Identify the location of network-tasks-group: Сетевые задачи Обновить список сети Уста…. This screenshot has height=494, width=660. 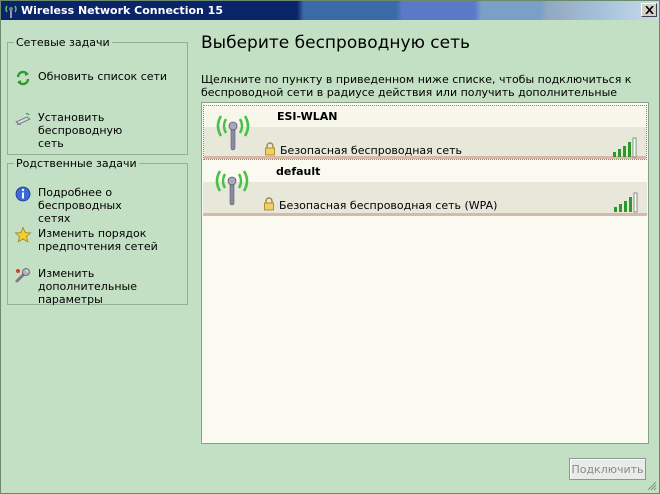
(97, 95).